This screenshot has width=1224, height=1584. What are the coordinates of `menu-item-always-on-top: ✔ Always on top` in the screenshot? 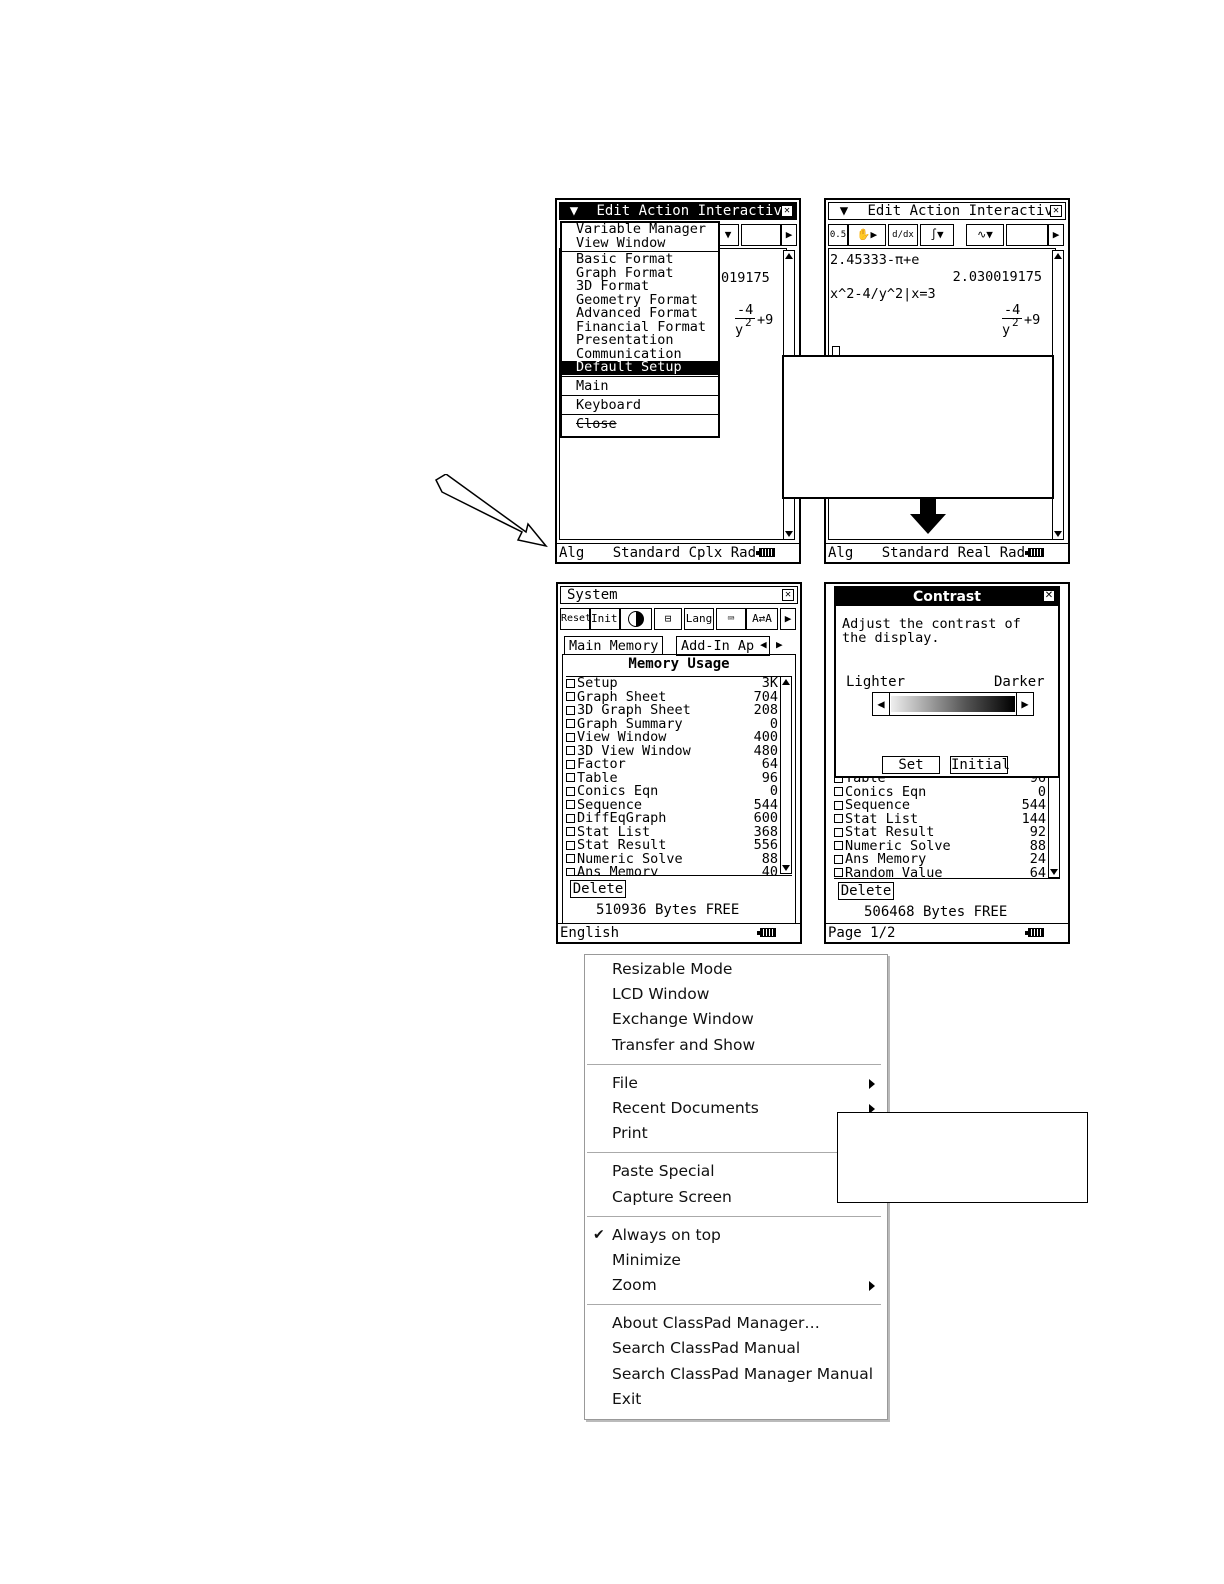 It's located at (736, 1235).